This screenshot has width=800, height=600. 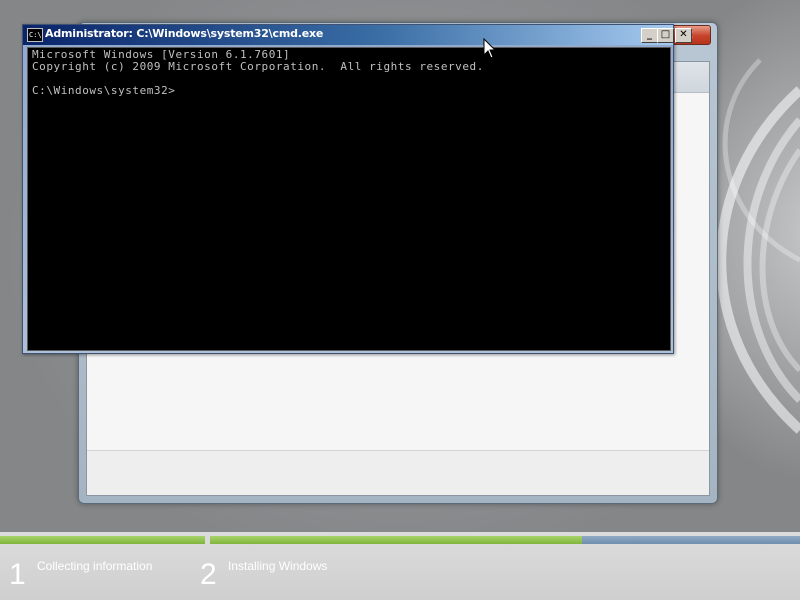 I want to click on minimize-button: _, so click(x=649, y=35).